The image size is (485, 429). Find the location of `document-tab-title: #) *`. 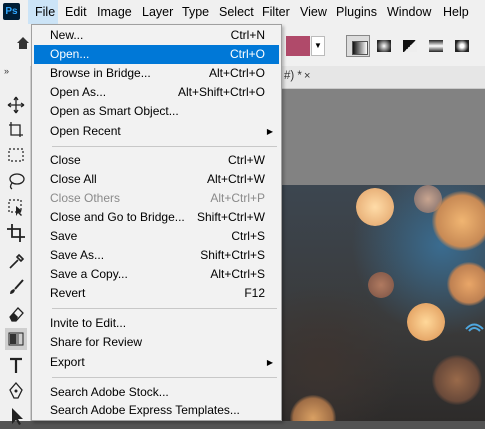

document-tab-title: #) * is located at coordinates (293, 76).